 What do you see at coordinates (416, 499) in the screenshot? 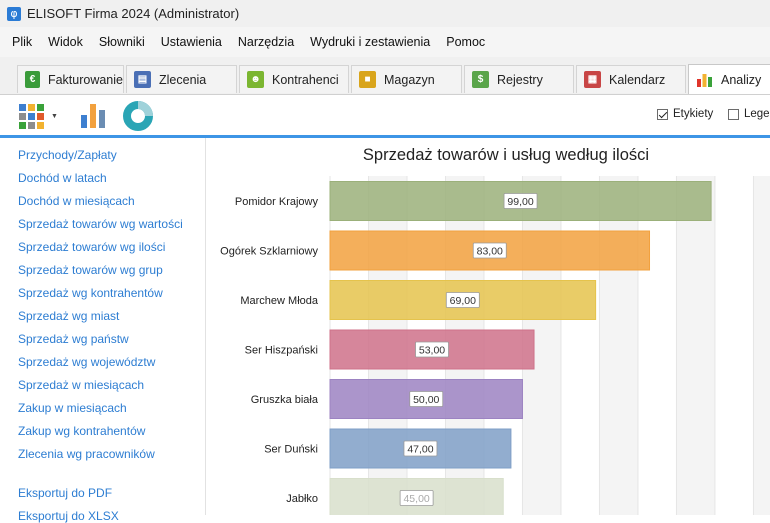
I see `data-label: 45,00` at bounding box center [416, 499].